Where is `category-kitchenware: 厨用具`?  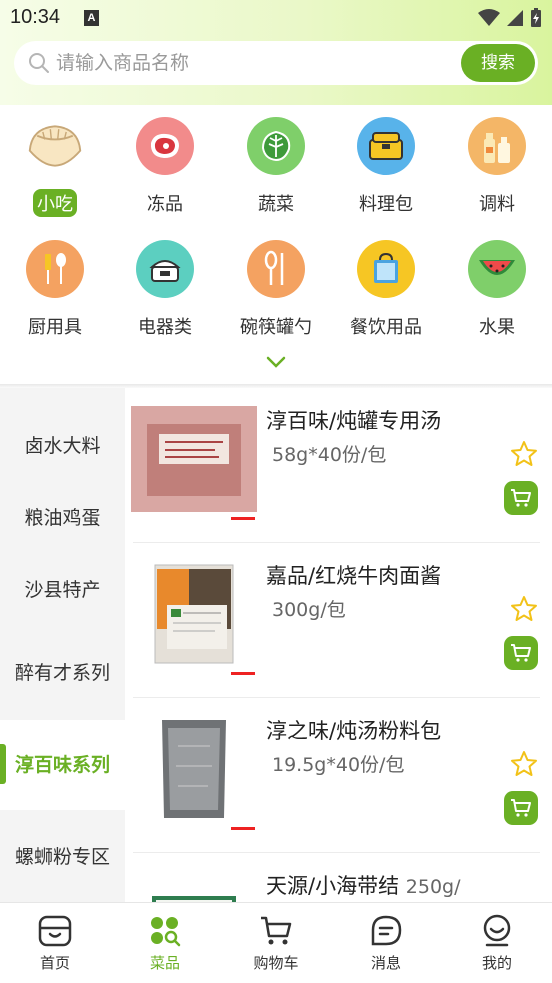
category-kitchenware: 厨用具 is located at coordinates (55, 290).